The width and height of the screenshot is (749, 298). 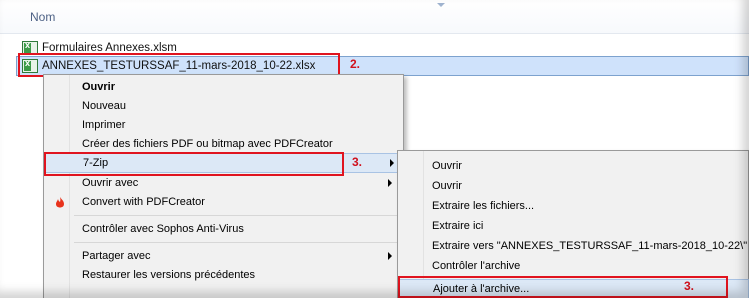 What do you see at coordinates (60, 202) in the screenshot?
I see `pdfcreator-flame-icon` at bounding box center [60, 202].